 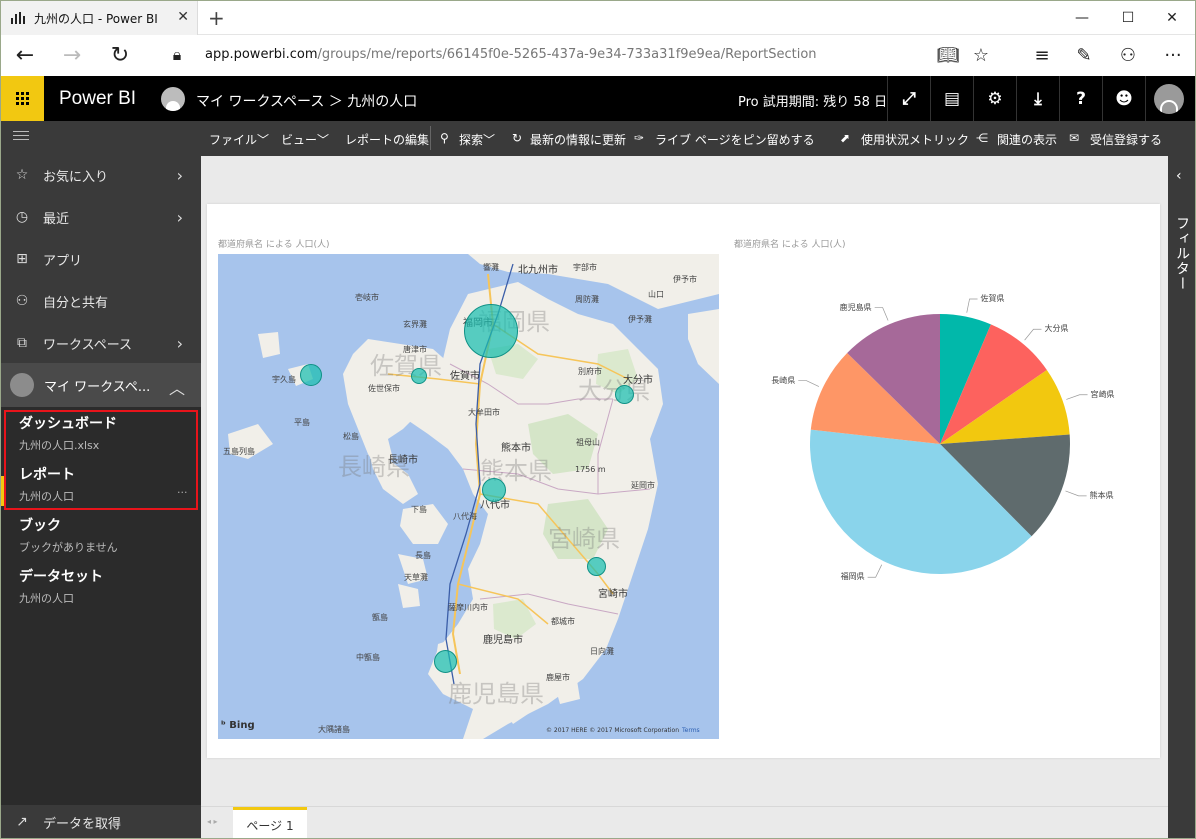 I want to click on map-label: 大分県, so click(x=614, y=391).